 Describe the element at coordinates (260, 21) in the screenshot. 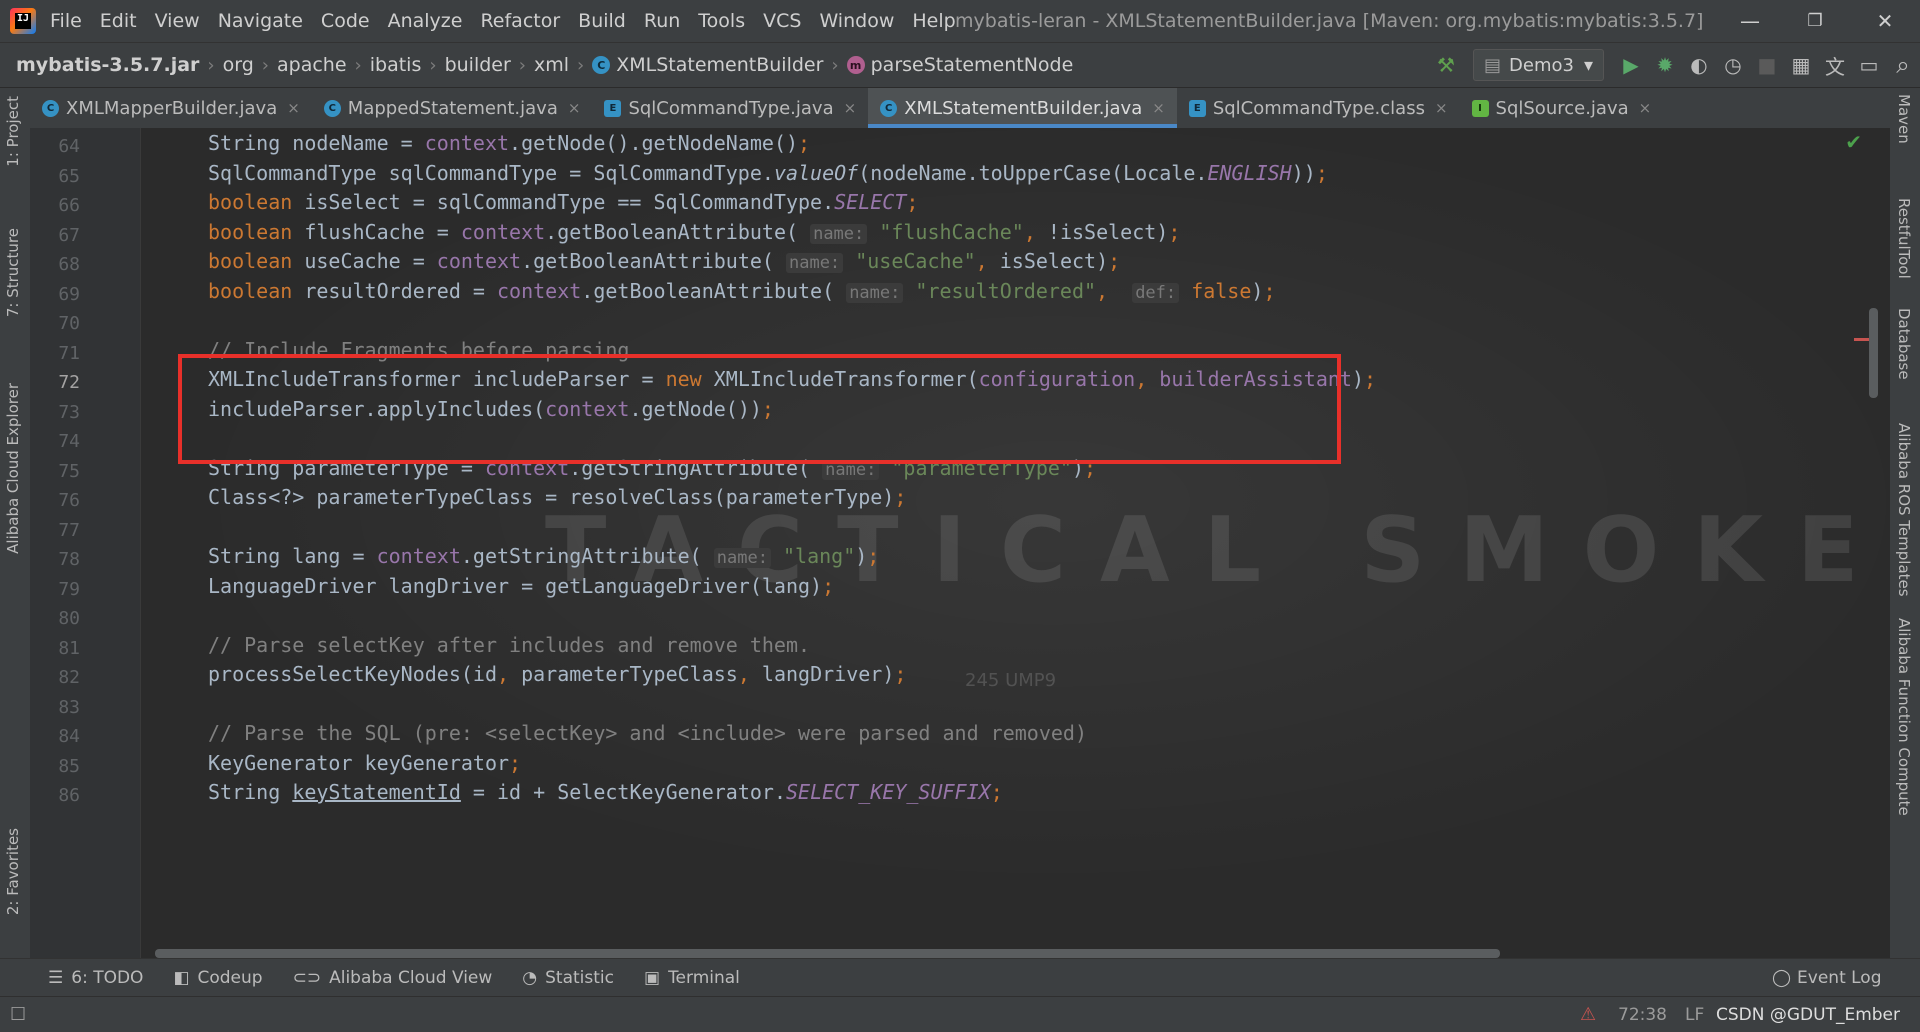

I see `menu-navigate: Navigate` at that location.